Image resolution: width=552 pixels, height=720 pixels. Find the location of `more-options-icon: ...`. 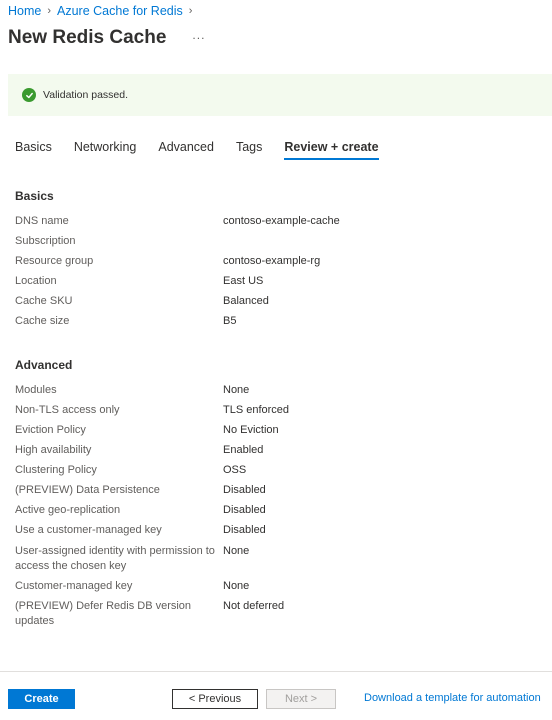

more-options-icon: ... is located at coordinates (198, 35).